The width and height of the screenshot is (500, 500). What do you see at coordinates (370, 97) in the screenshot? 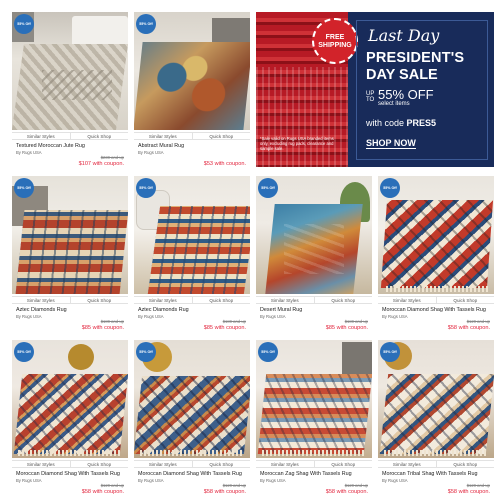
I see `up-to-label: UP TO` at bounding box center [370, 97].